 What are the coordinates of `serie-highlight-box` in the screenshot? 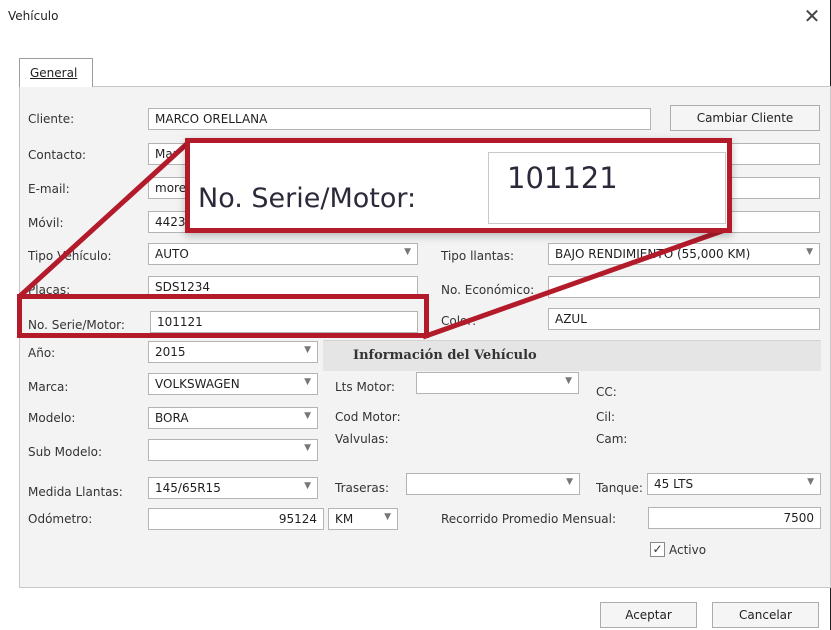 It's located at (223, 316).